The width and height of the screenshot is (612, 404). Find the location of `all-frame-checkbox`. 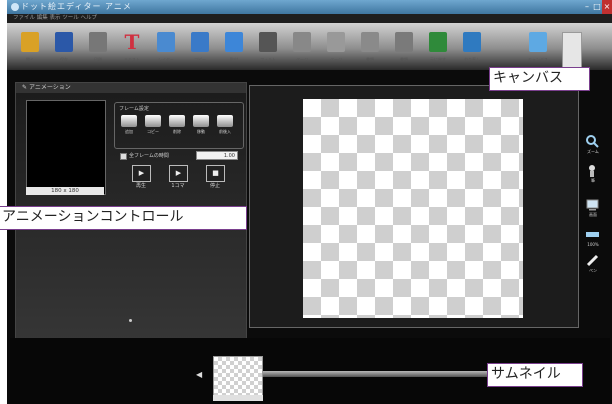

all-frame-checkbox is located at coordinates (123, 156).